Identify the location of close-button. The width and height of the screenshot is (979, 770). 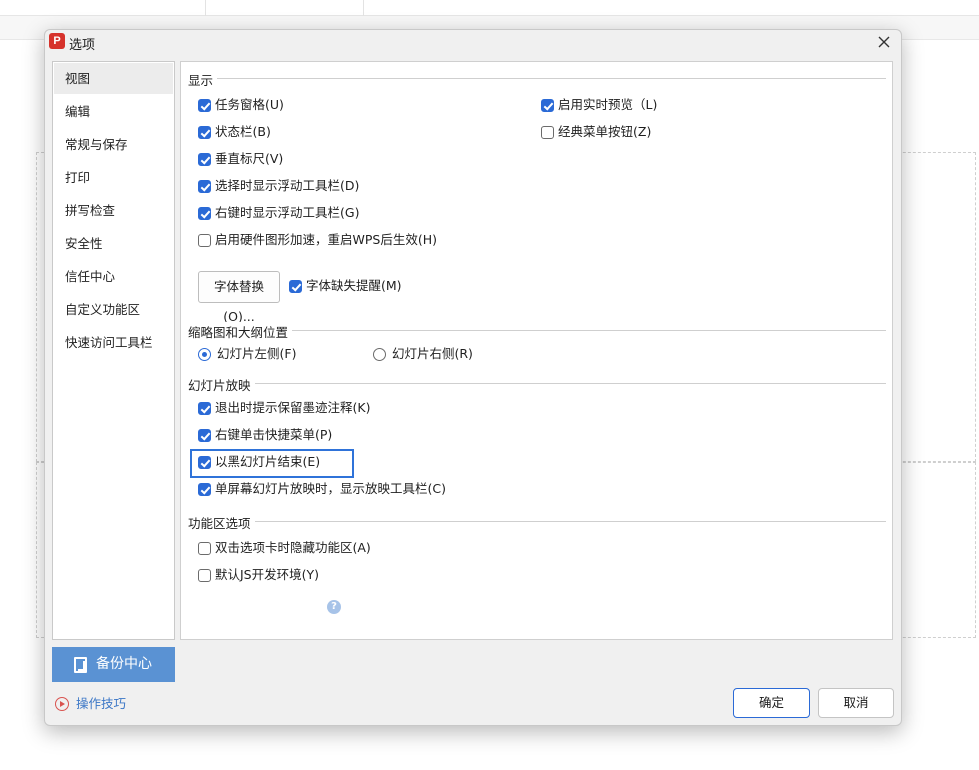
(884, 42).